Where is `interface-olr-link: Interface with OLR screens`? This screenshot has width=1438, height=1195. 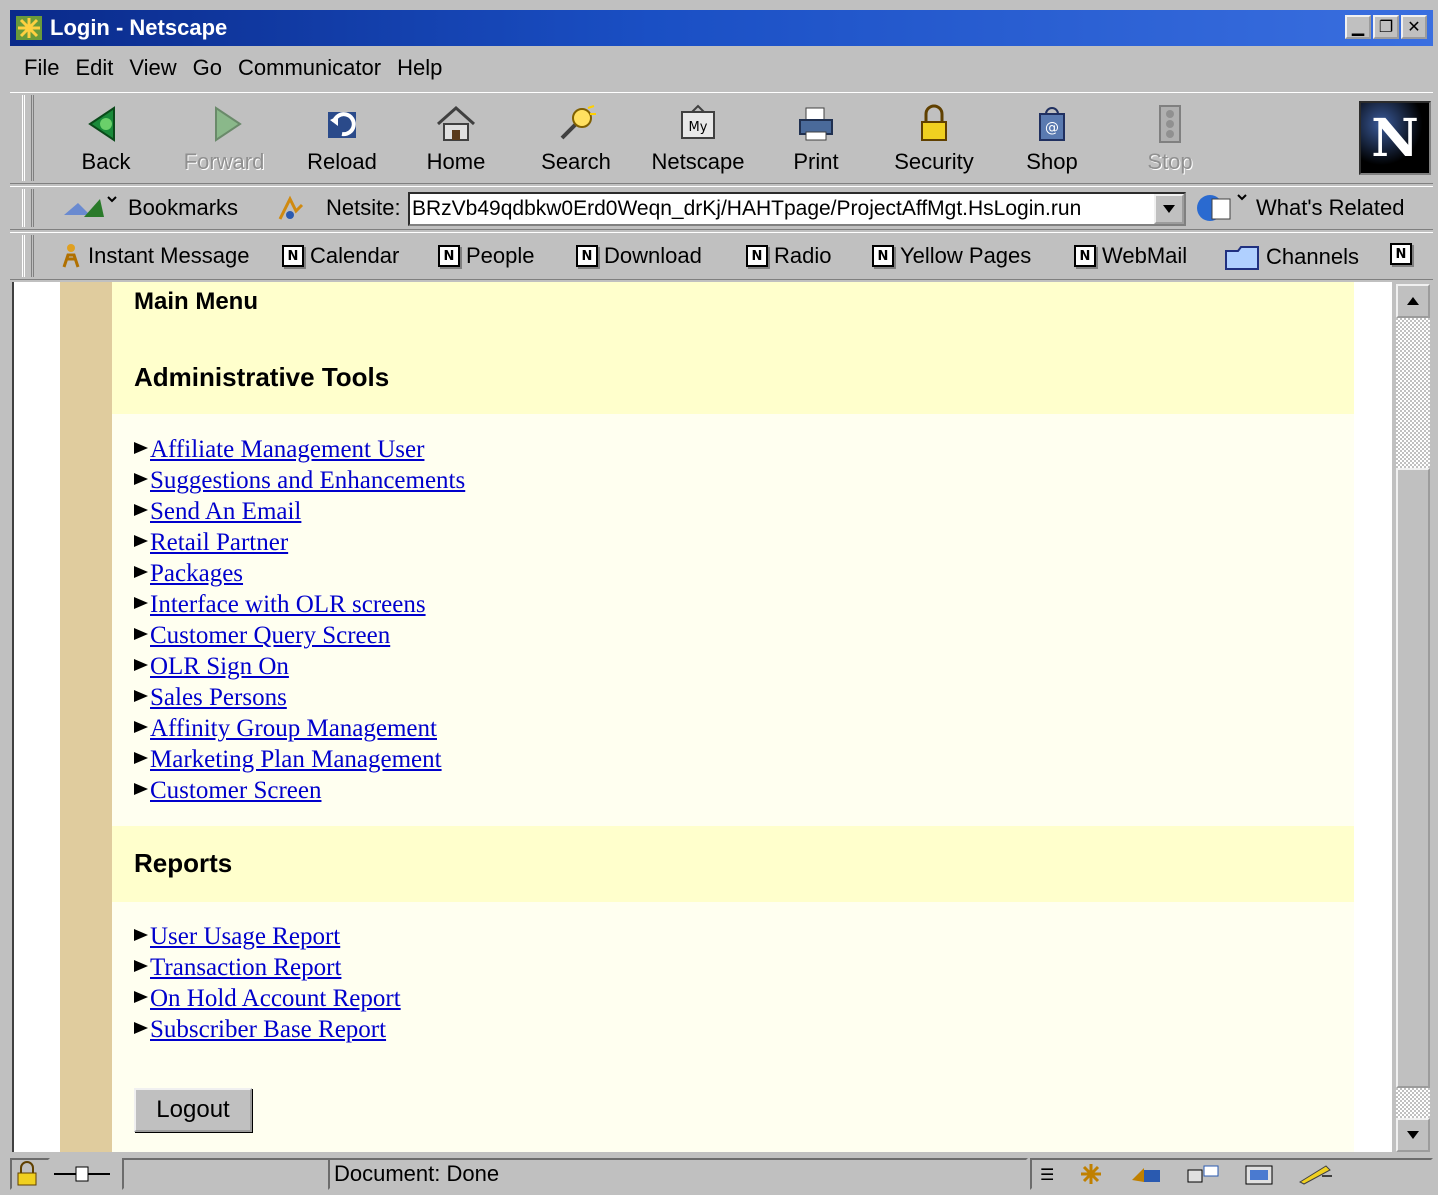
interface-olr-link: Interface with OLR screens is located at coordinates (288, 605).